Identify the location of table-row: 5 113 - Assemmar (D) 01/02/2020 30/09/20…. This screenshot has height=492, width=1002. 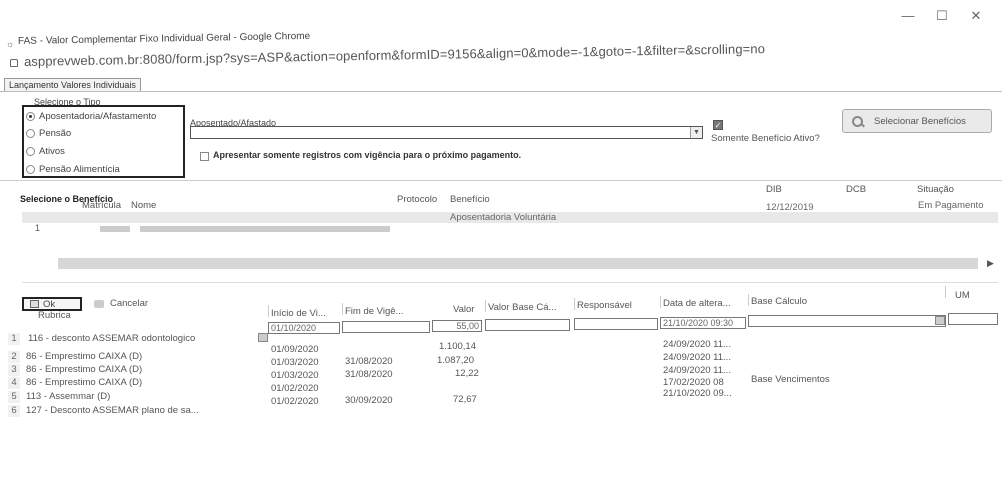
(501, 397).